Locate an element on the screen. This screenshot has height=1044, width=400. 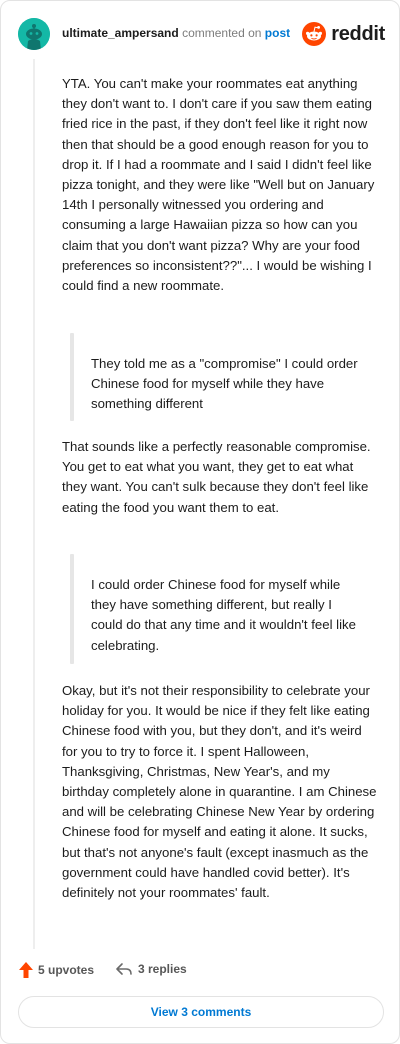
upvote-count: 5 upvotes is located at coordinates (66, 970).